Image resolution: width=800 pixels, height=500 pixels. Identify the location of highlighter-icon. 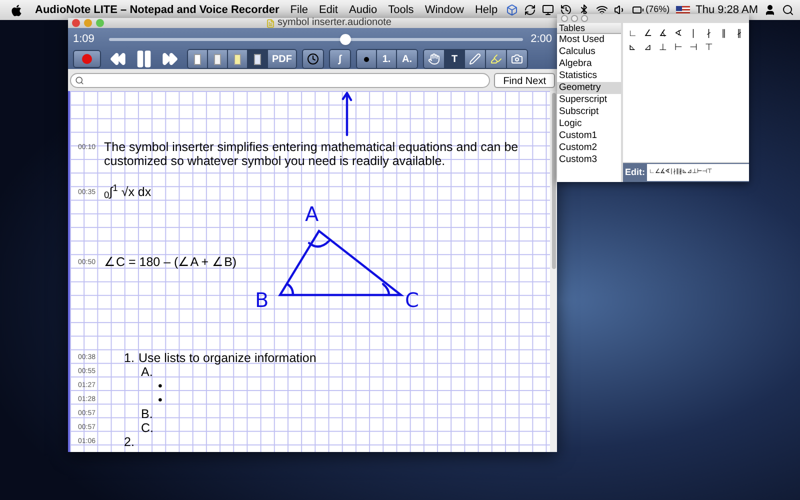
(496, 59).